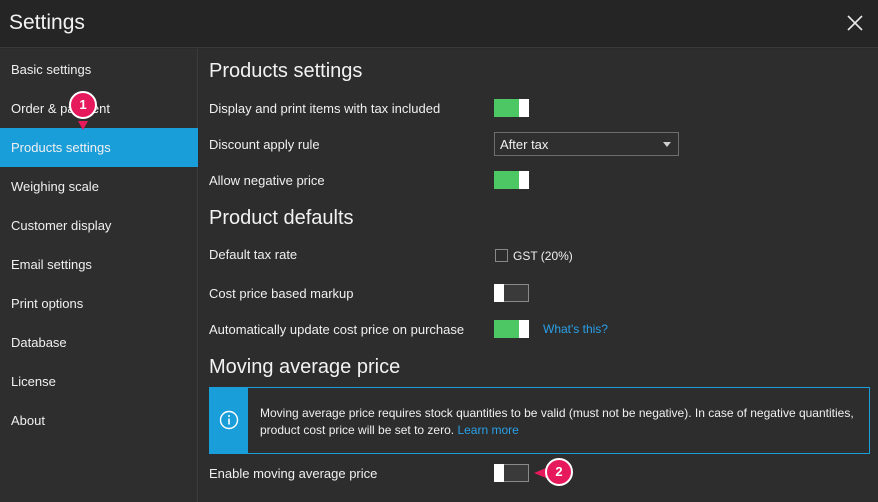 Image resolution: width=878 pixels, height=502 pixels. Describe the element at coordinates (559, 472) in the screenshot. I see `callout-marker-2: 2` at that location.